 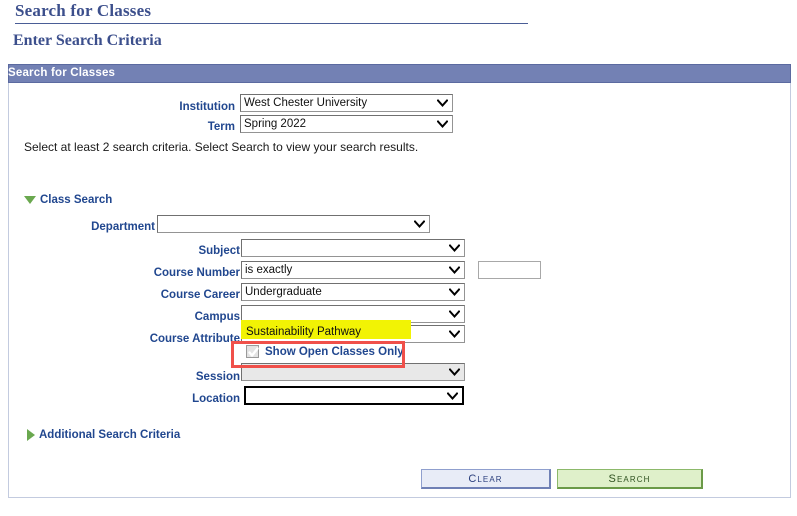 What do you see at coordinates (509, 270) in the screenshot?
I see `course-number-input` at bounding box center [509, 270].